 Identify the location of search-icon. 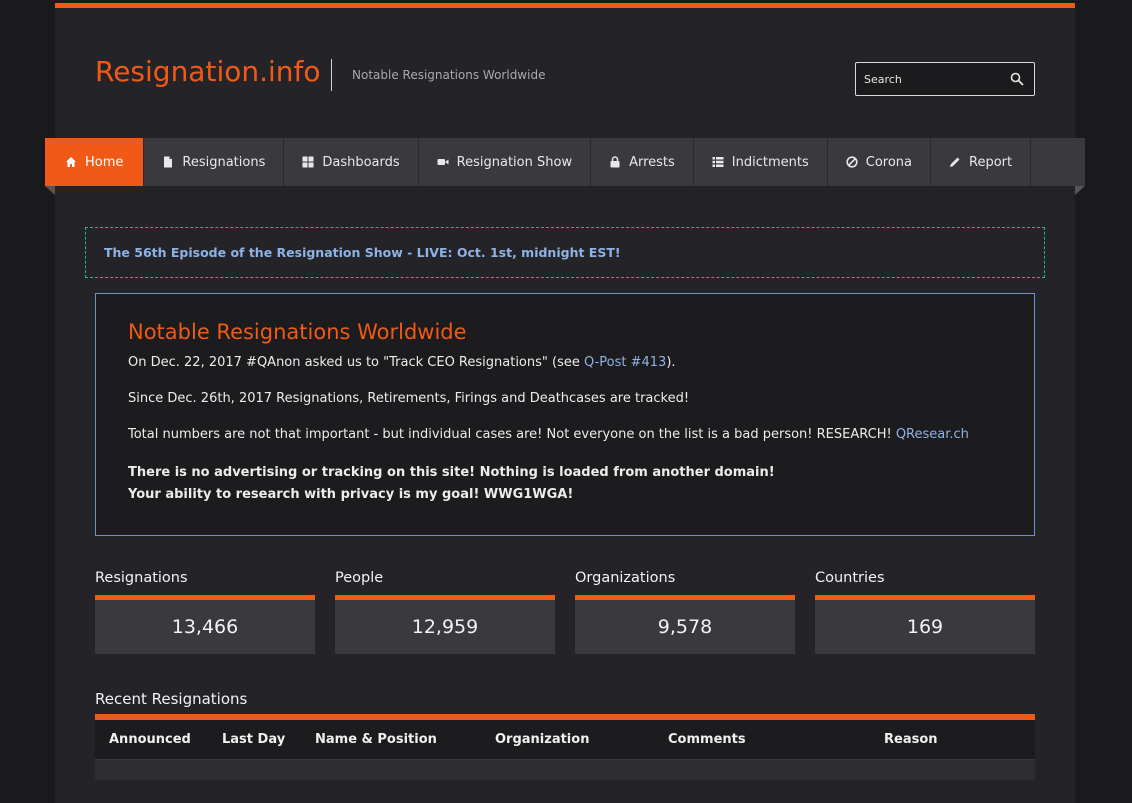
(1017, 79).